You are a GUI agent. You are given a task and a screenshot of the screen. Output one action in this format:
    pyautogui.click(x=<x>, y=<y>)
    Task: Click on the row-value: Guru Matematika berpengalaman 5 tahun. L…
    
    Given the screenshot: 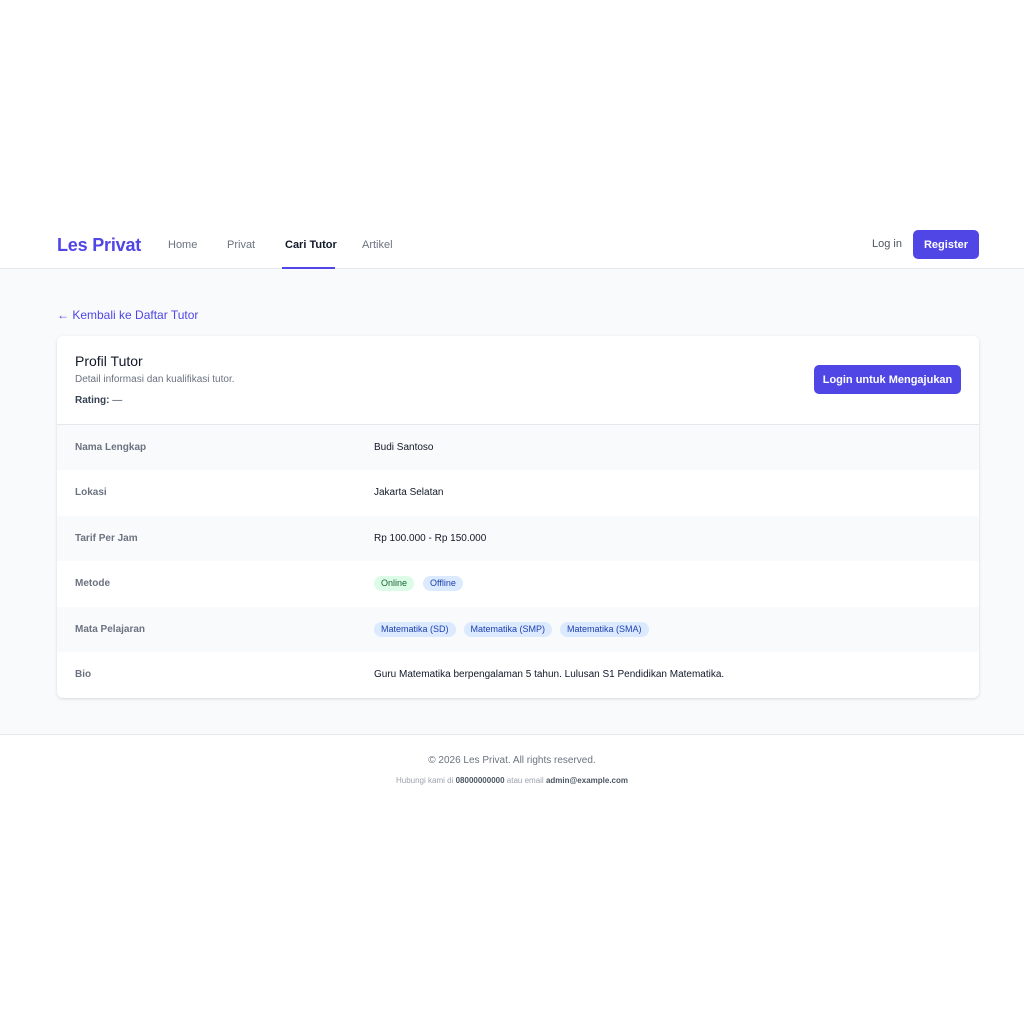 What is the action you would take?
    pyautogui.click(x=549, y=674)
    